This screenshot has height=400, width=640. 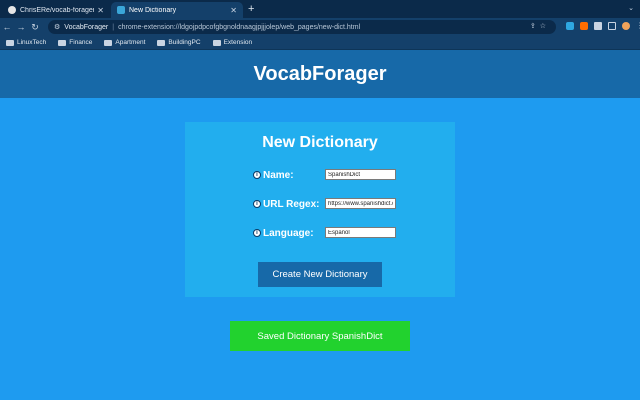 I want to click on name-label: Name:, so click(x=278, y=175).